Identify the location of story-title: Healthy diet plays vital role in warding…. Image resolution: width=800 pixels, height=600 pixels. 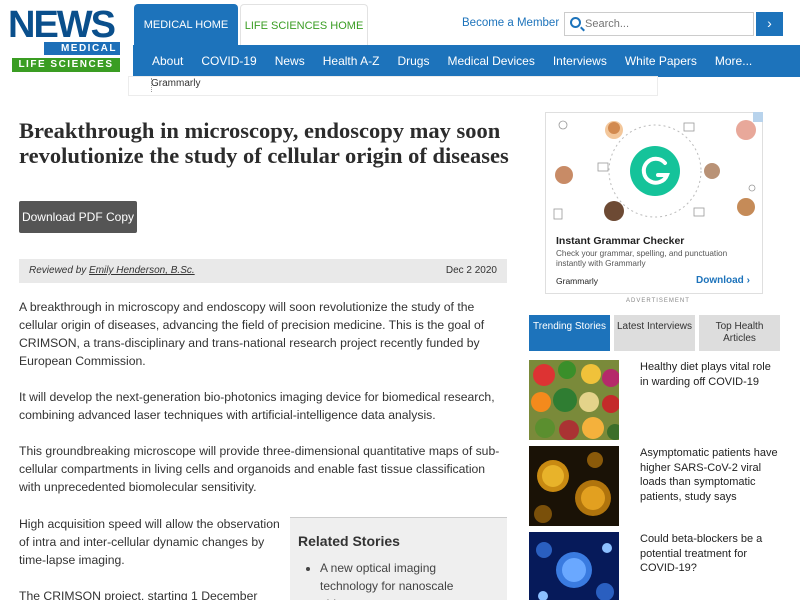
(705, 374).